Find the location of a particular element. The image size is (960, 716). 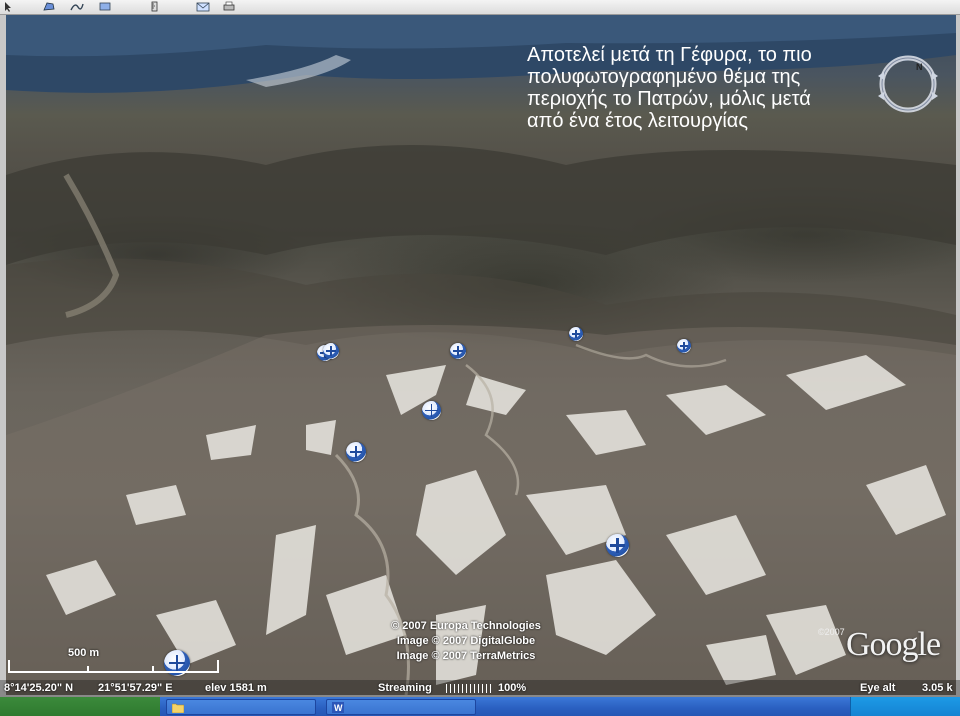

credit-line-3: Image © 2007 TerraMetrics is located at coordinates (466, 656).